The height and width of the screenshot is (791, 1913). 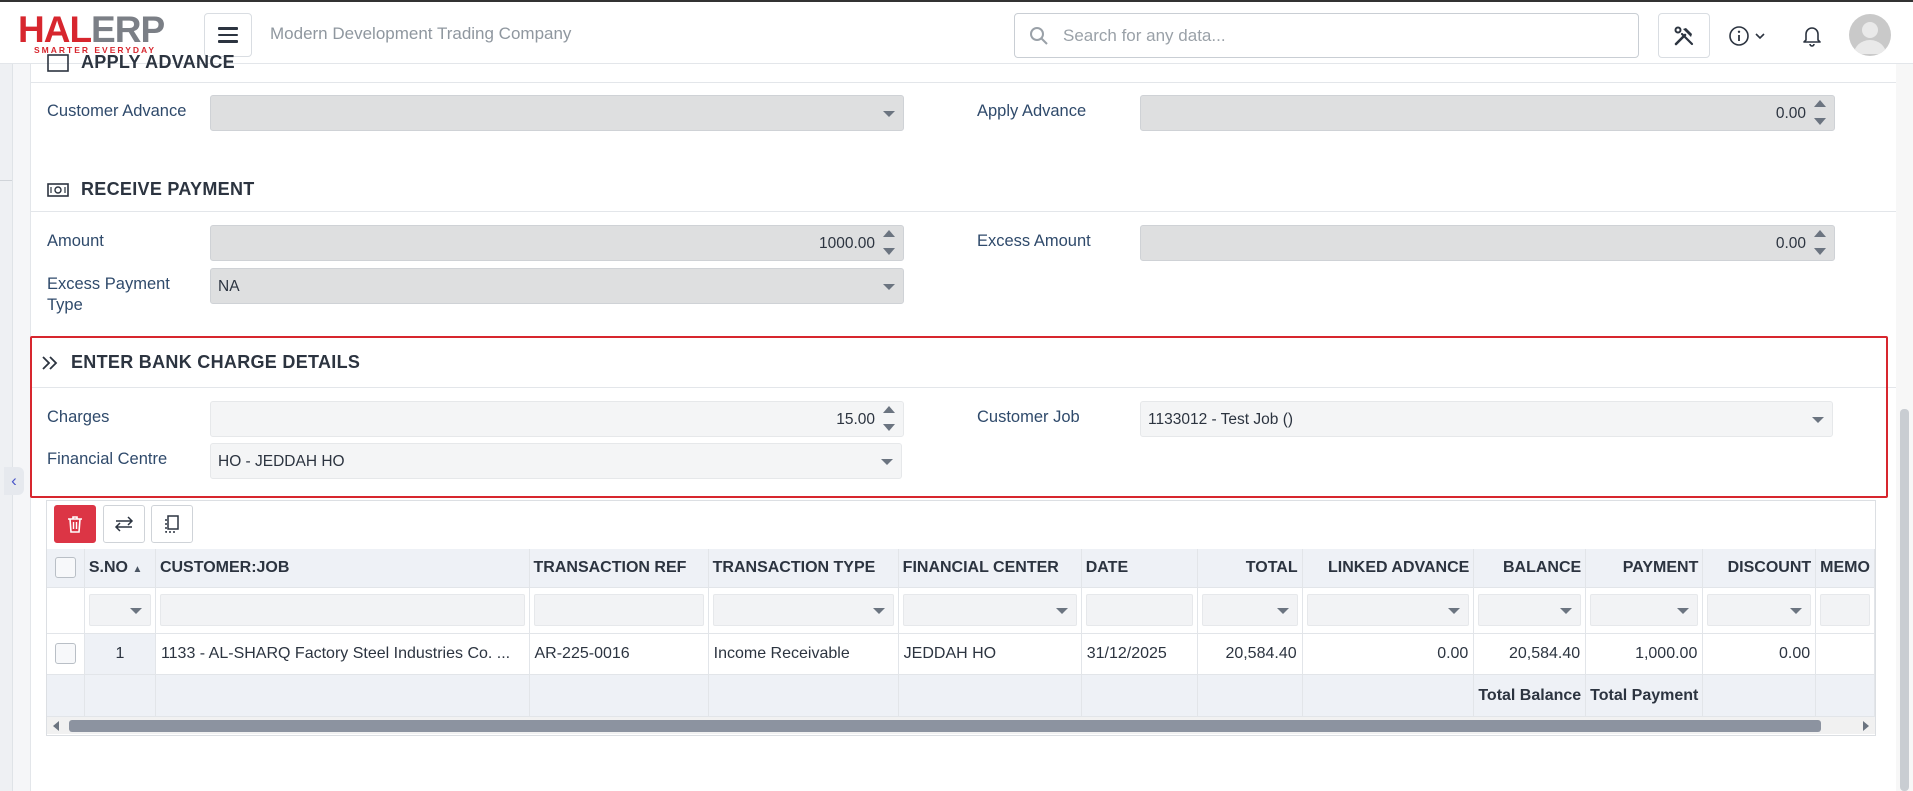 What do you see at coordinates (1140, 654) in the screenshot?
I see `cell-date: 31/12/2025` at bounding box center [1140, 654].